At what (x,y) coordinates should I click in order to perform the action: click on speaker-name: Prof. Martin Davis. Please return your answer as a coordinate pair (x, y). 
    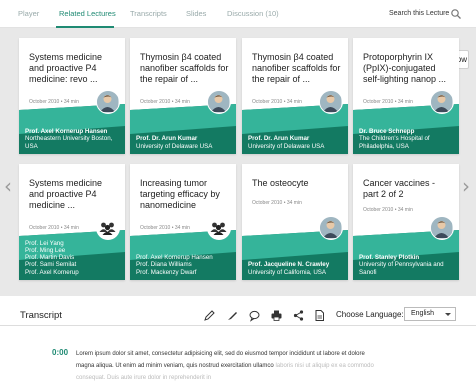
    Looking at the image, I should click on (73, 257).